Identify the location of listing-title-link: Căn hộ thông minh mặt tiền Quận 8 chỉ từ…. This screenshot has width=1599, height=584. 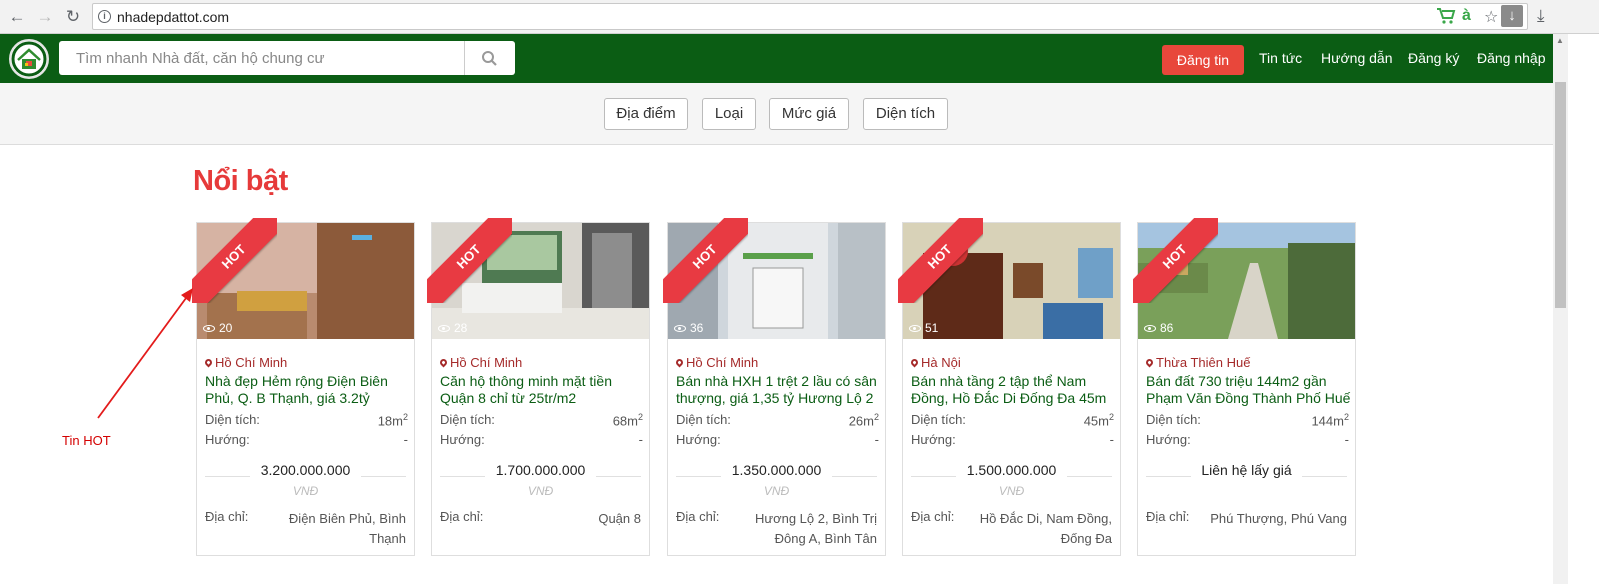
(543, 390).